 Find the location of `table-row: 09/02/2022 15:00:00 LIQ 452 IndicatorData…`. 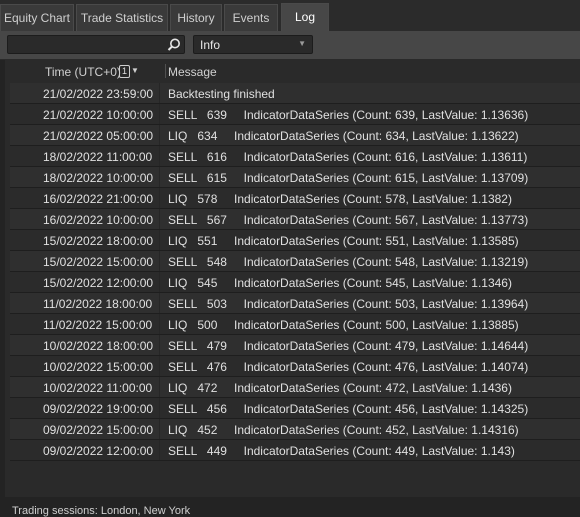

table-row: 09/02/2022 15:00:00 LIQ 452 IndicatorData… is located at coordinates (295, 429).